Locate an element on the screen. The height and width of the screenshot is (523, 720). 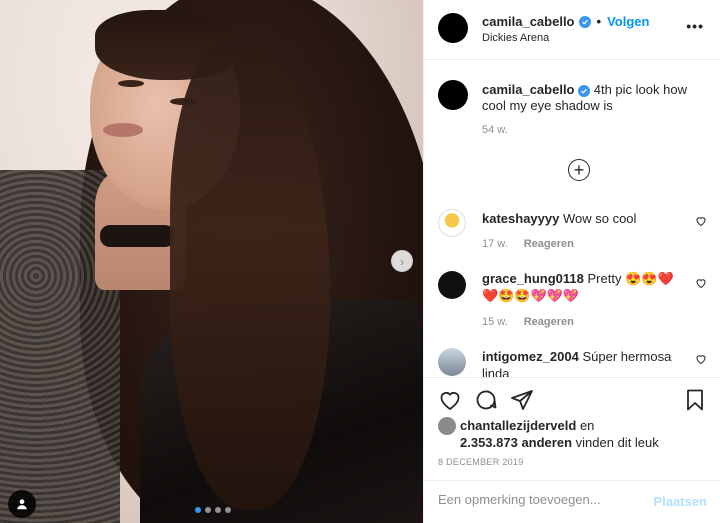
user-tag-icon is located at coordinates (22, 504).